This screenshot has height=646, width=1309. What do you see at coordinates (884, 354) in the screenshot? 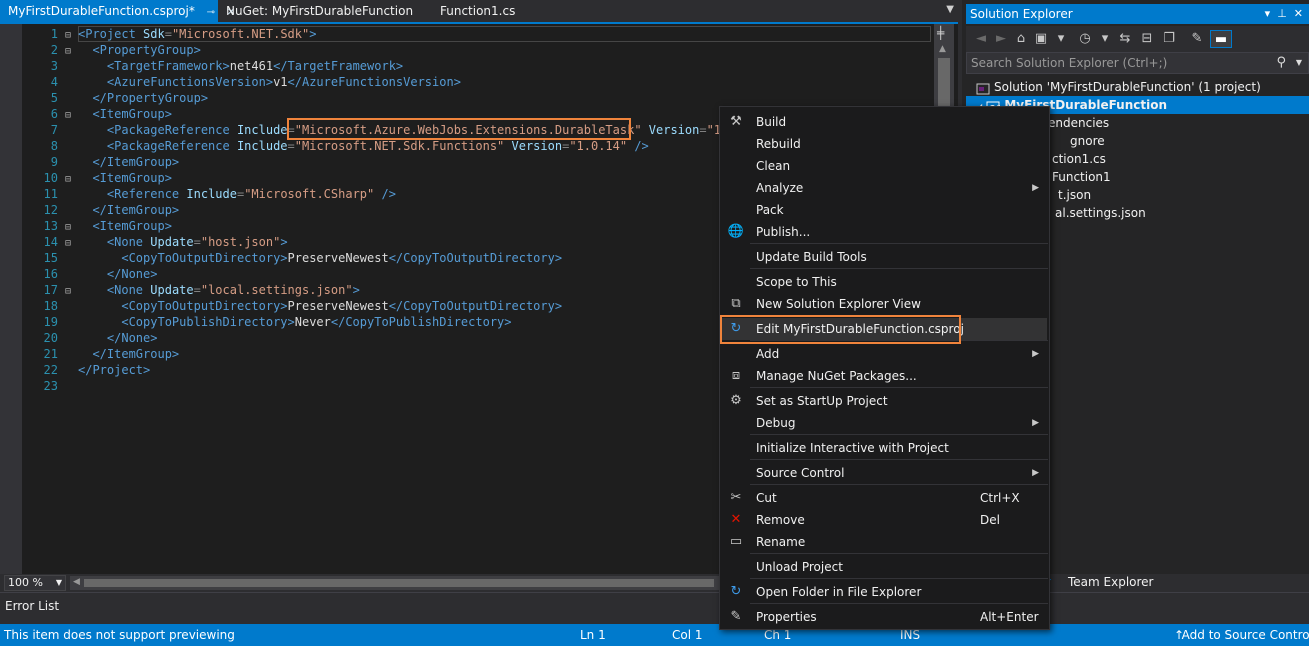
I see `menu-item-add: Add ▶` at bounding box center [884, 354].